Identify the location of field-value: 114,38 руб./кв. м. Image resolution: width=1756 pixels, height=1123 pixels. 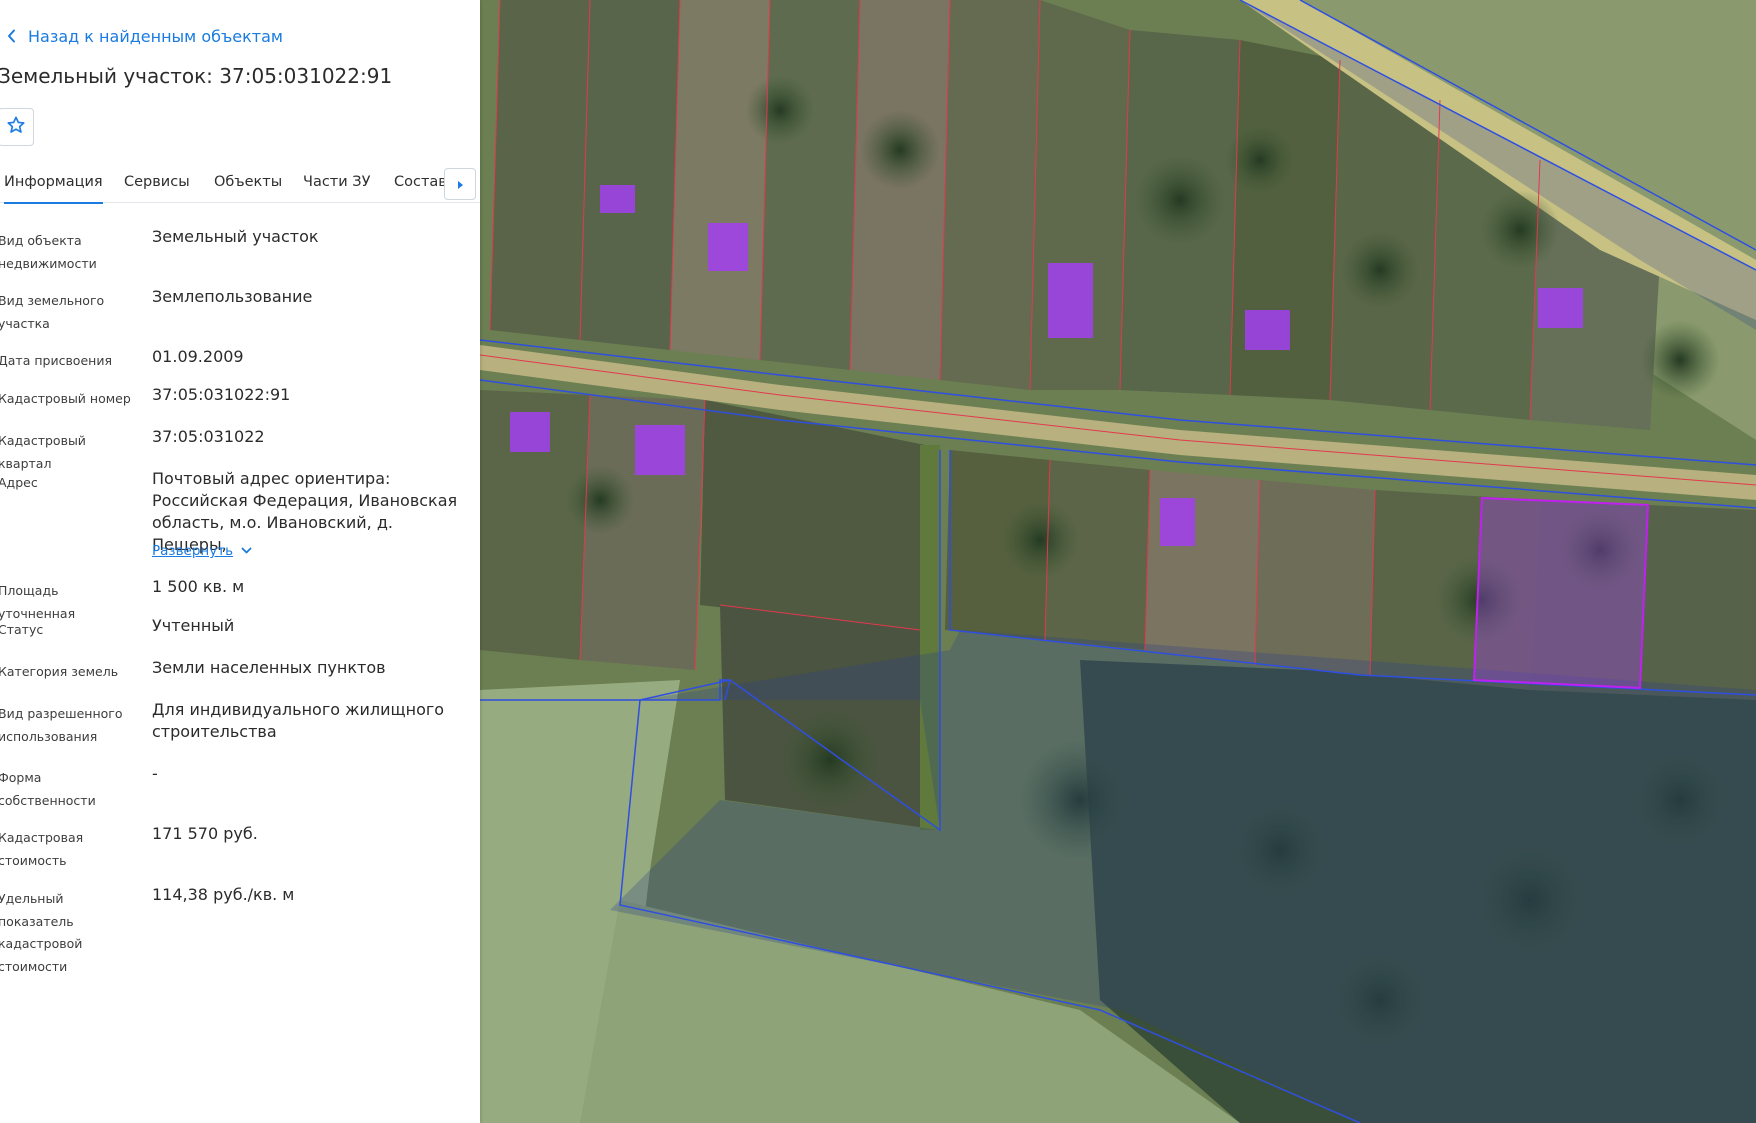
(223, 894).